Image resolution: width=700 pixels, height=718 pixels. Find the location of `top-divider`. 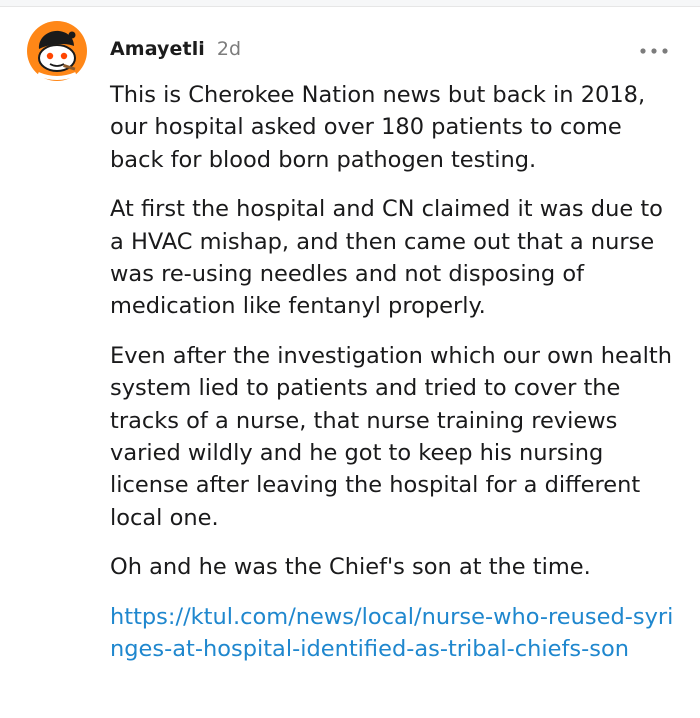

top-divider is located at coordinates (350, 3).